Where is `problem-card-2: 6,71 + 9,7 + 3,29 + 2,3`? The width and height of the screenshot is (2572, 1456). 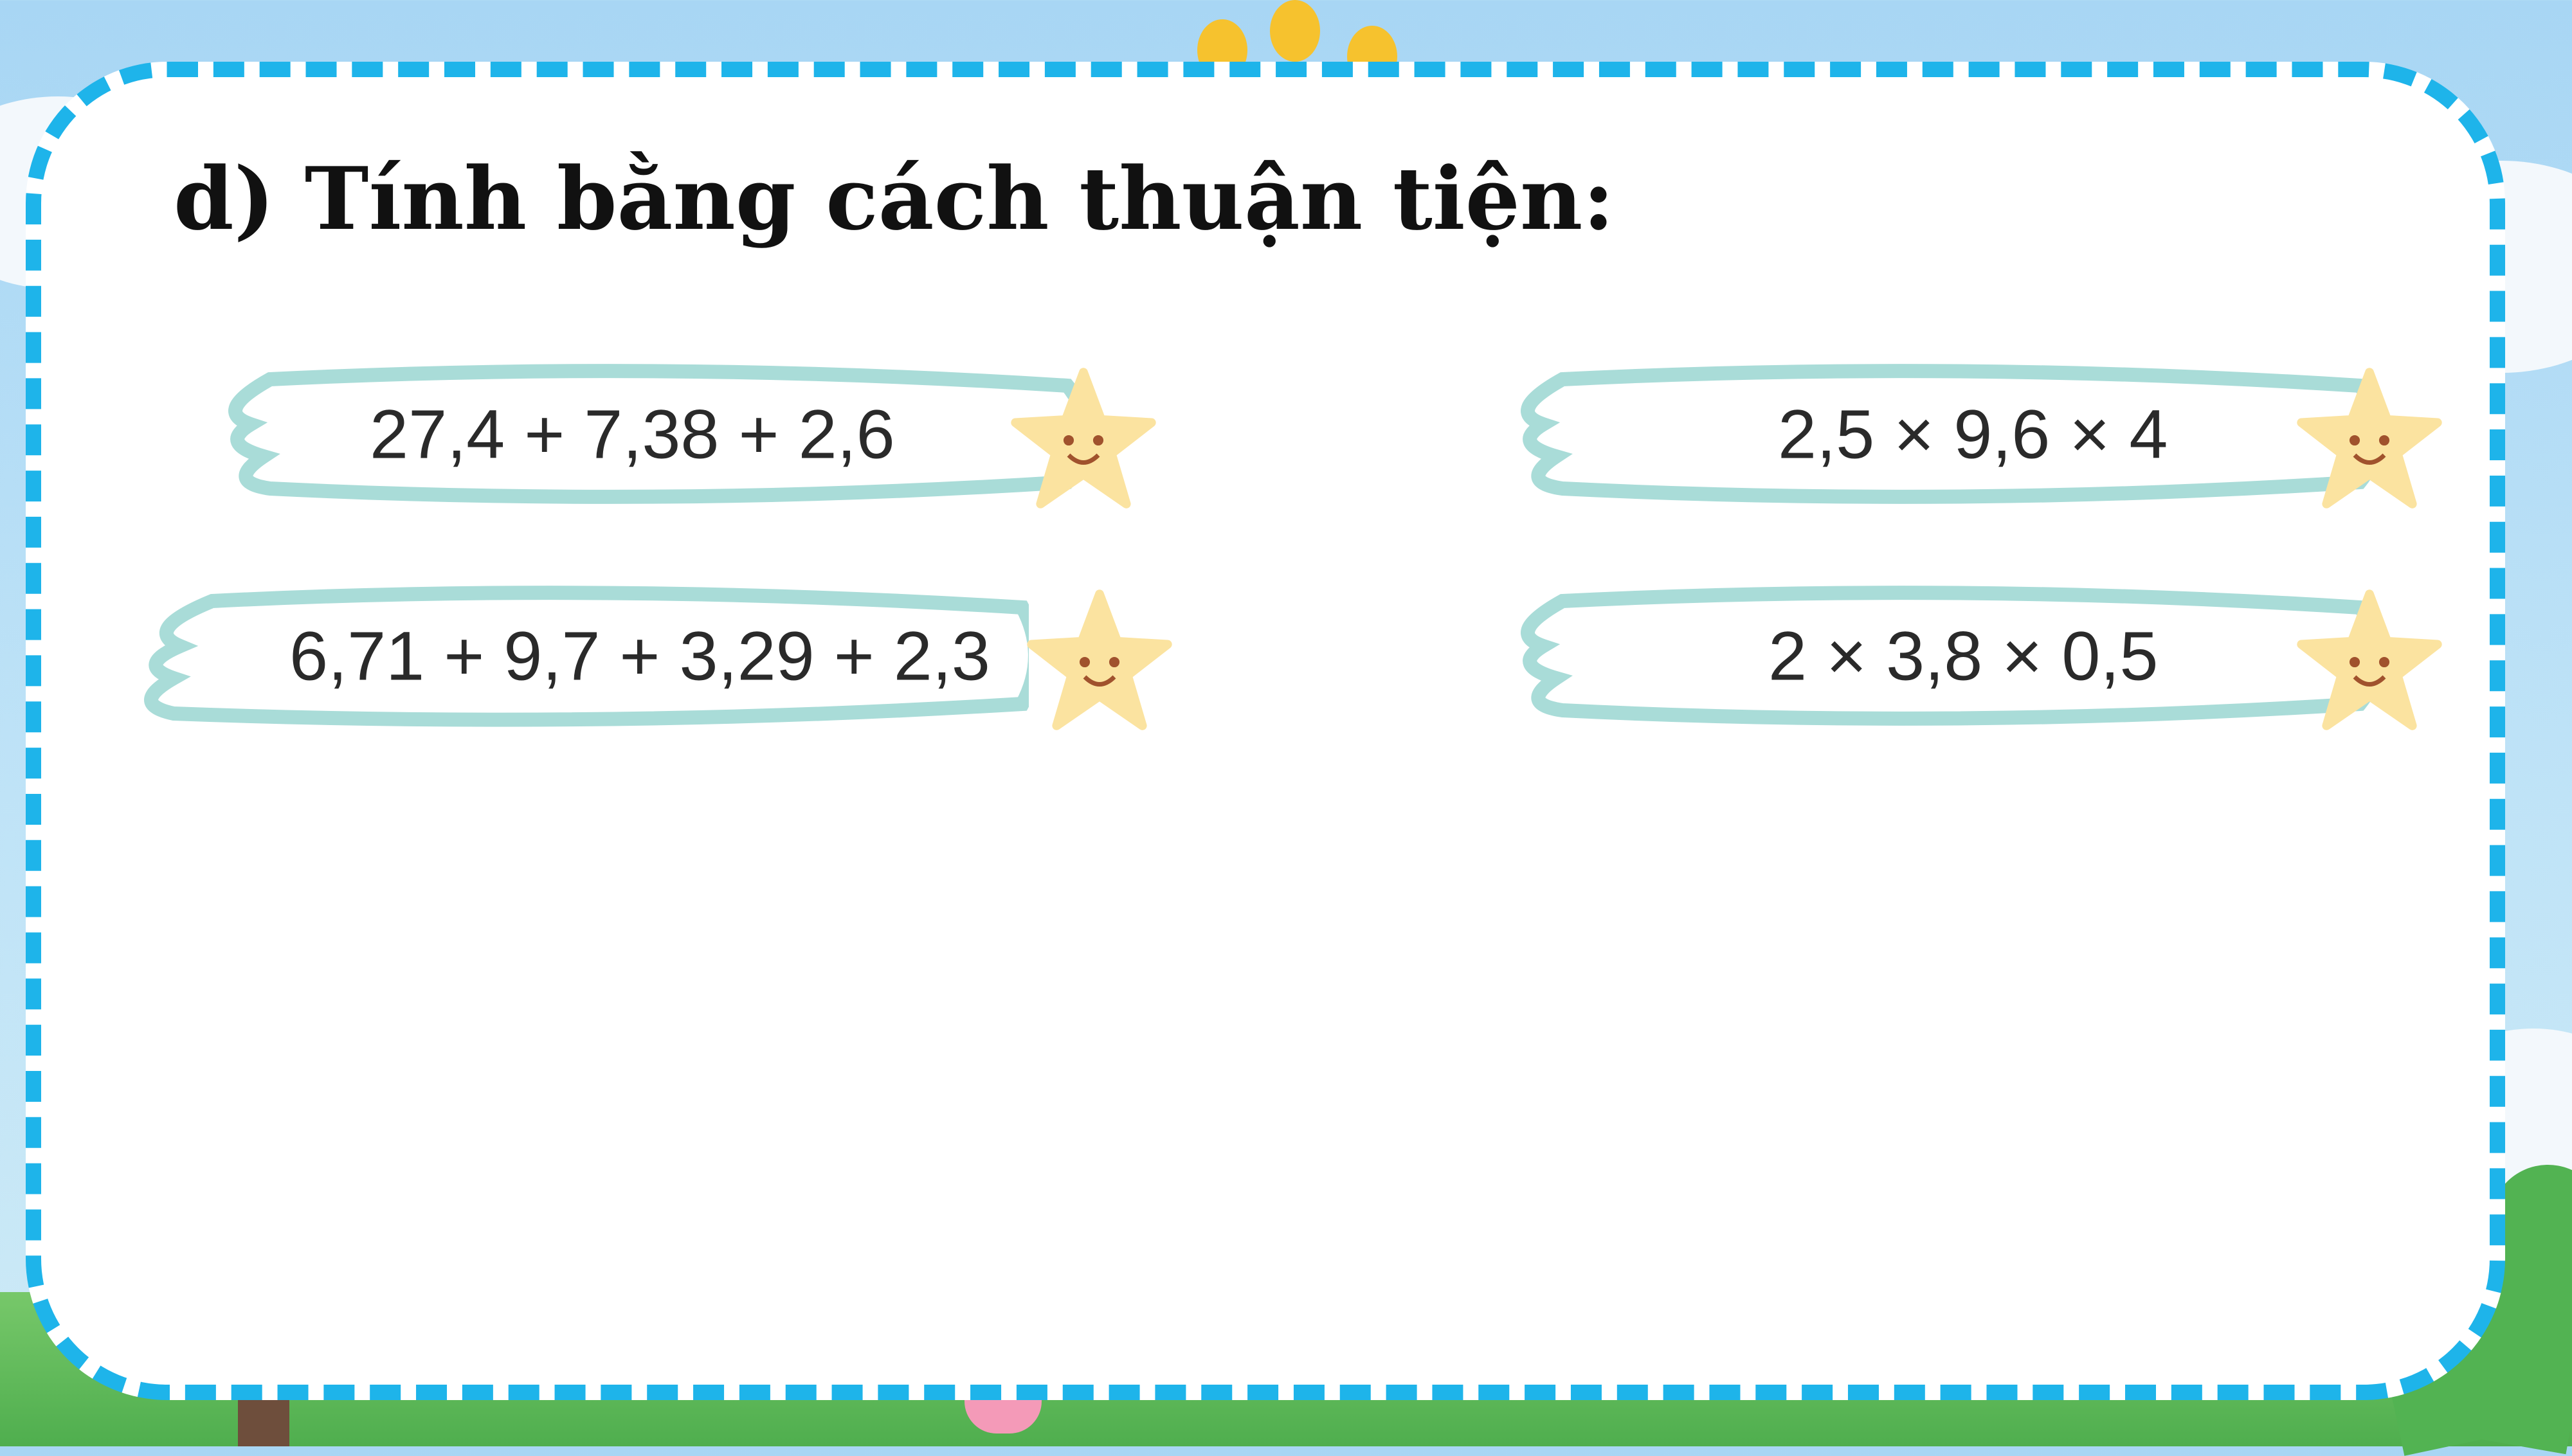
problem-card-2: 6,71 + 9,7 + 3,29 + 2,3 is located at coordinates (653, 656).